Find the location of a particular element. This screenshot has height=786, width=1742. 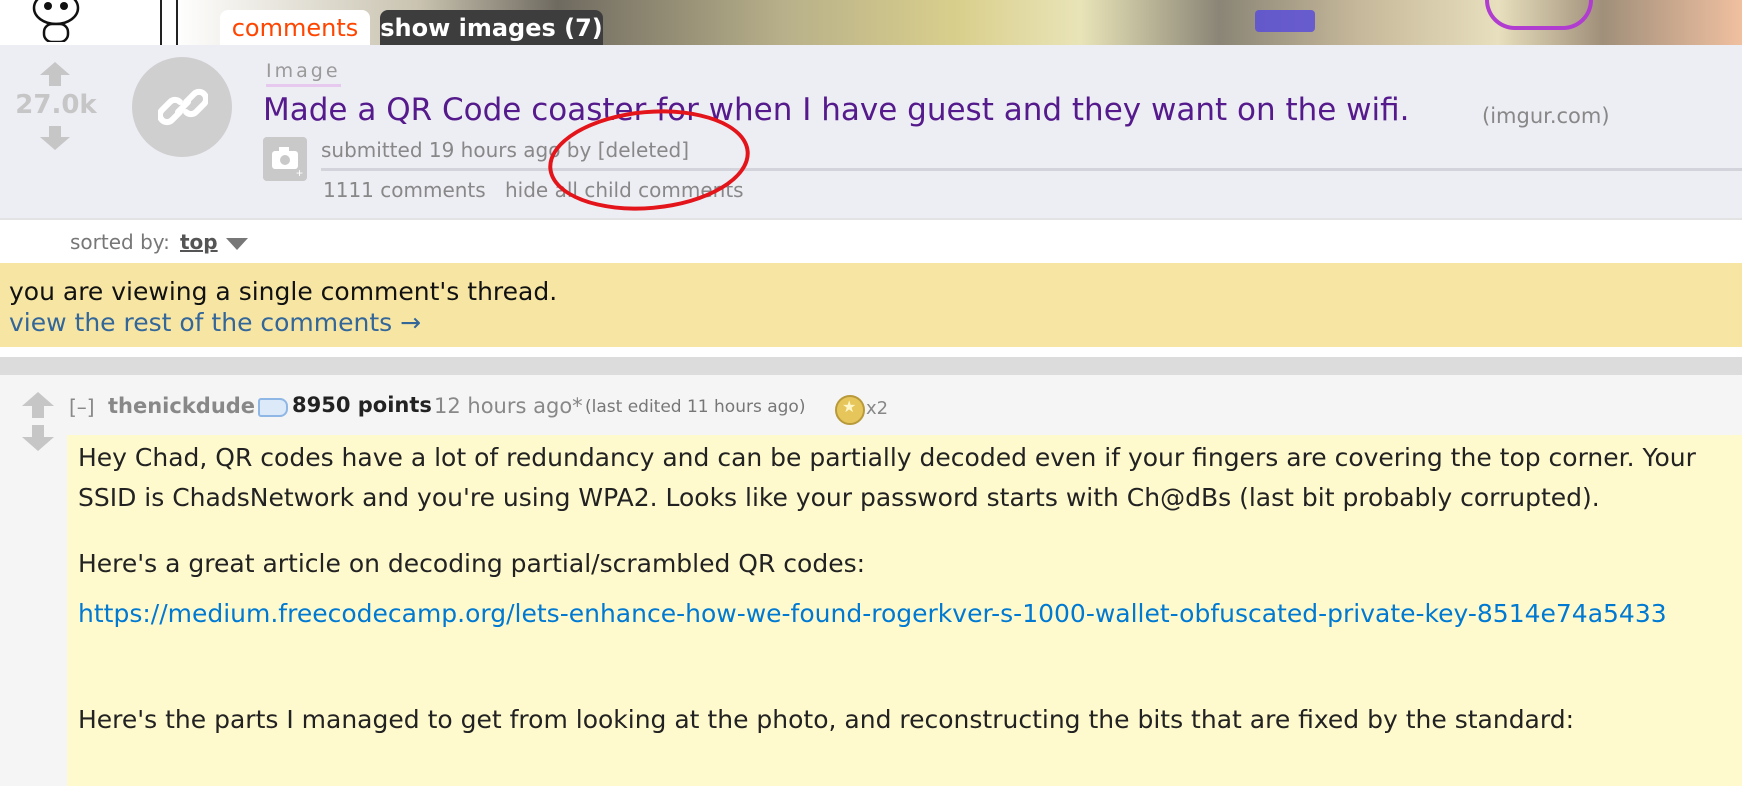

sort-bar: sorted by: top is located at coordinates (871, 241).